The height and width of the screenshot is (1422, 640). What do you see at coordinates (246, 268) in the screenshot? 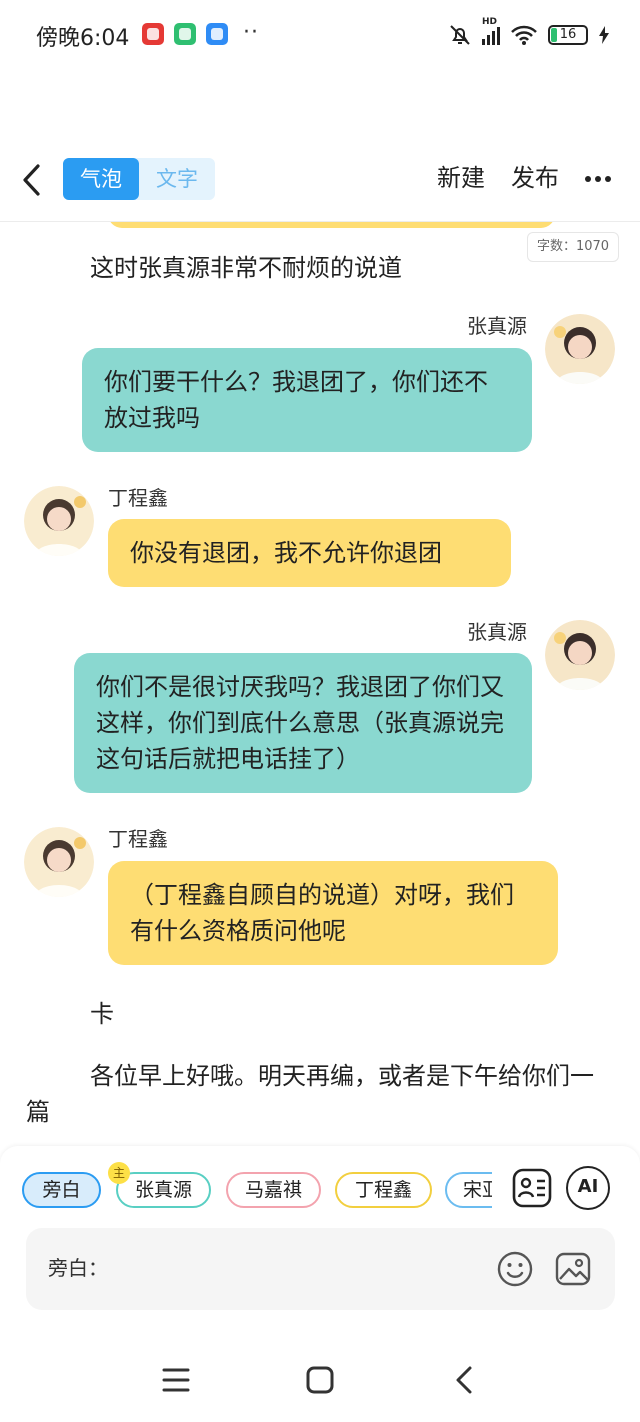
I see `narration-text: 这时张真源非常不耐烦的说道` at bounding box center [246, 268].